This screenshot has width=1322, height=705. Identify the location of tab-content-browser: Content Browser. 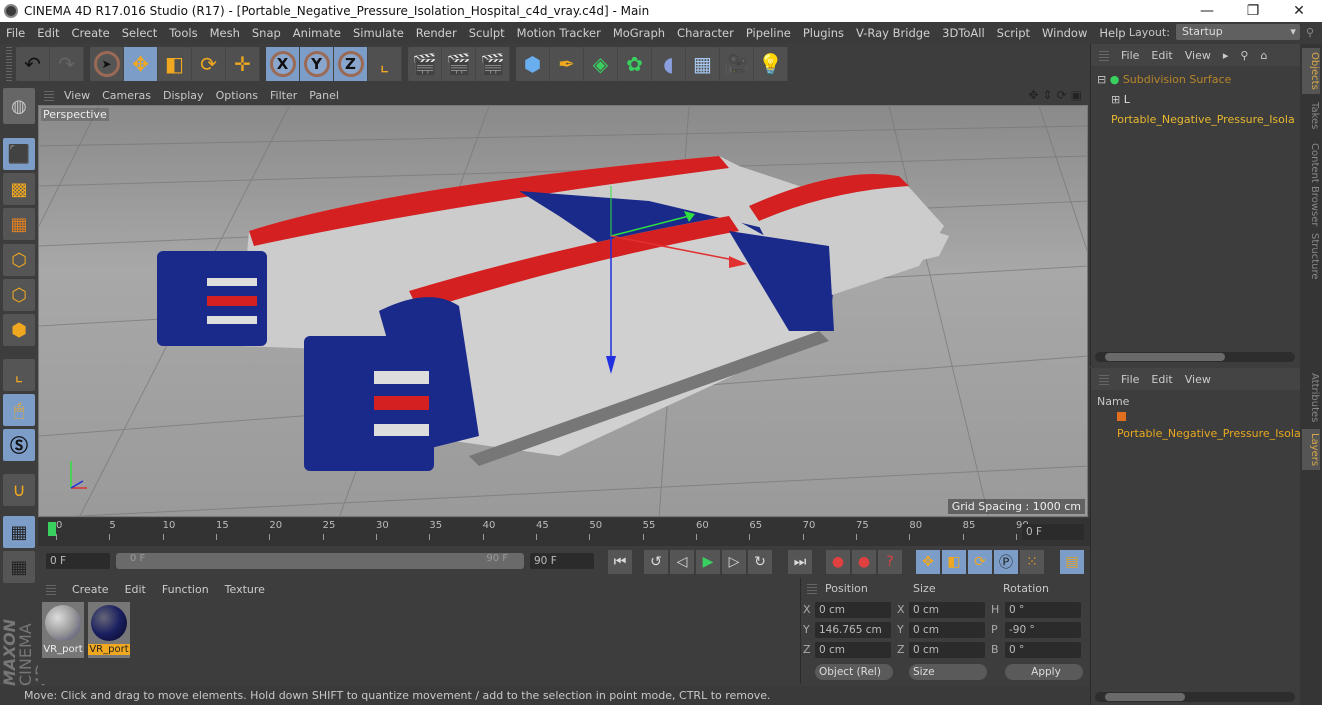
(1311, 184).